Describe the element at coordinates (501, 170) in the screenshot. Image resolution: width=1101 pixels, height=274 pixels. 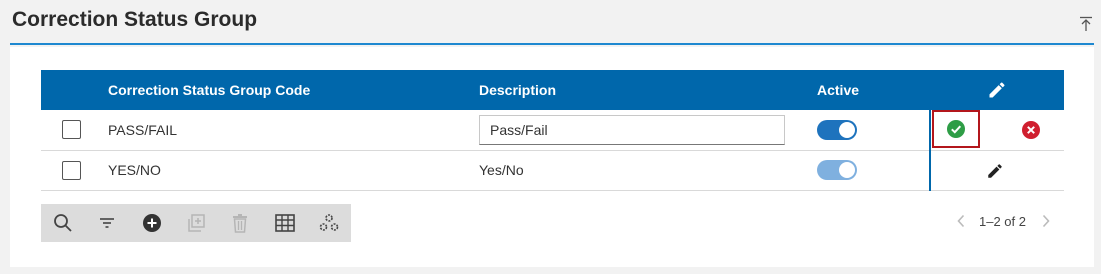
I see `cell-description: Yes/No` at that location.